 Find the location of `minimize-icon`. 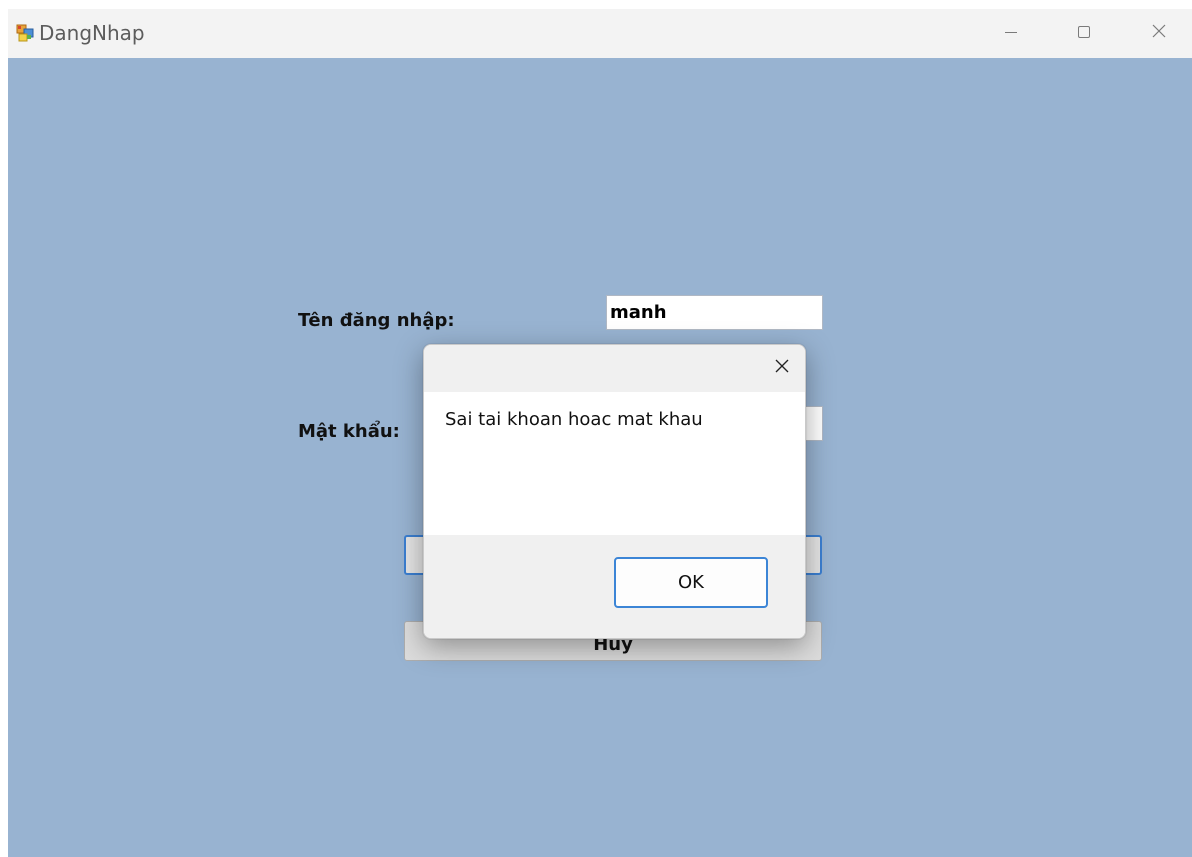

minimize-icon is located at coordinates (1011, 34).